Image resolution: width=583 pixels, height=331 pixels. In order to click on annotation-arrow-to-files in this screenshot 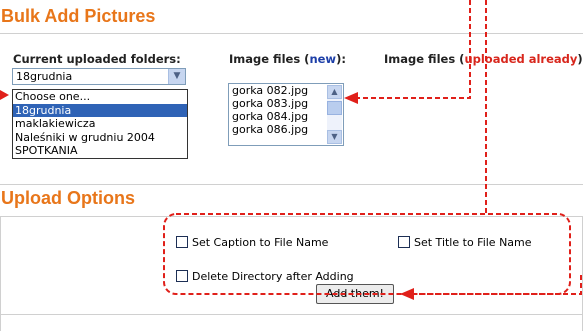, I will do `click(413, 49)`.